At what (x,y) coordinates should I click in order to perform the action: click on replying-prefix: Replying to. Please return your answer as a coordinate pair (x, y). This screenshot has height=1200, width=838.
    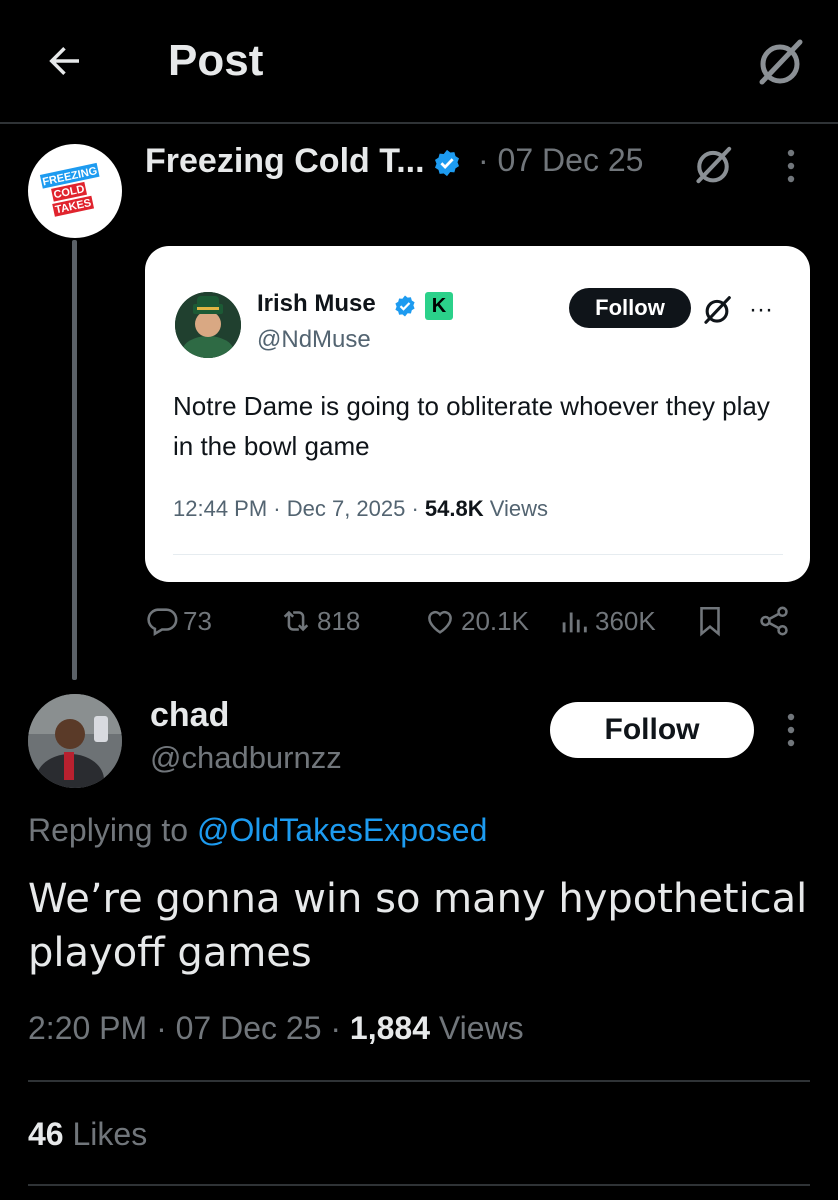
    Looking at the image, I should click on (112, 830).